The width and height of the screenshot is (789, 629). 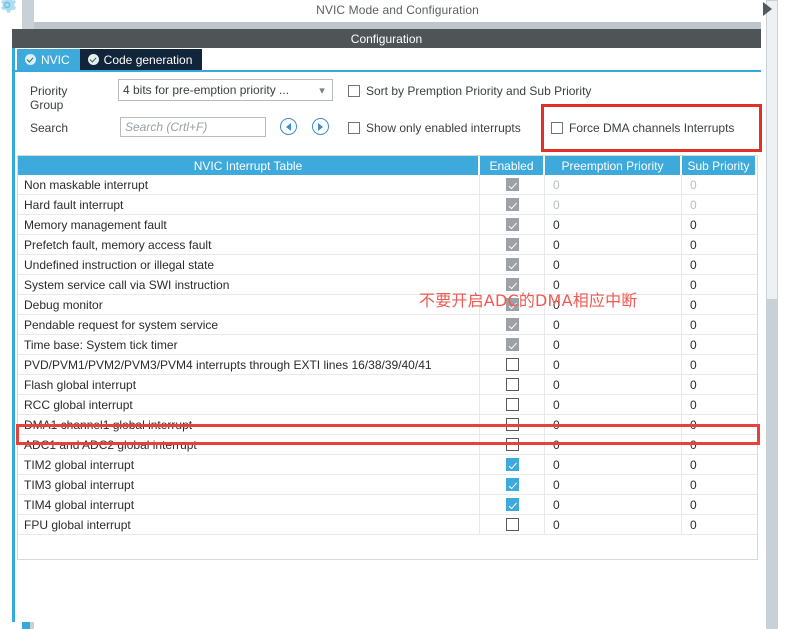 What do you see at coordinates (354, 128) in the screenshot?
I see `checkbox-box` at bounding box center [354, 128].